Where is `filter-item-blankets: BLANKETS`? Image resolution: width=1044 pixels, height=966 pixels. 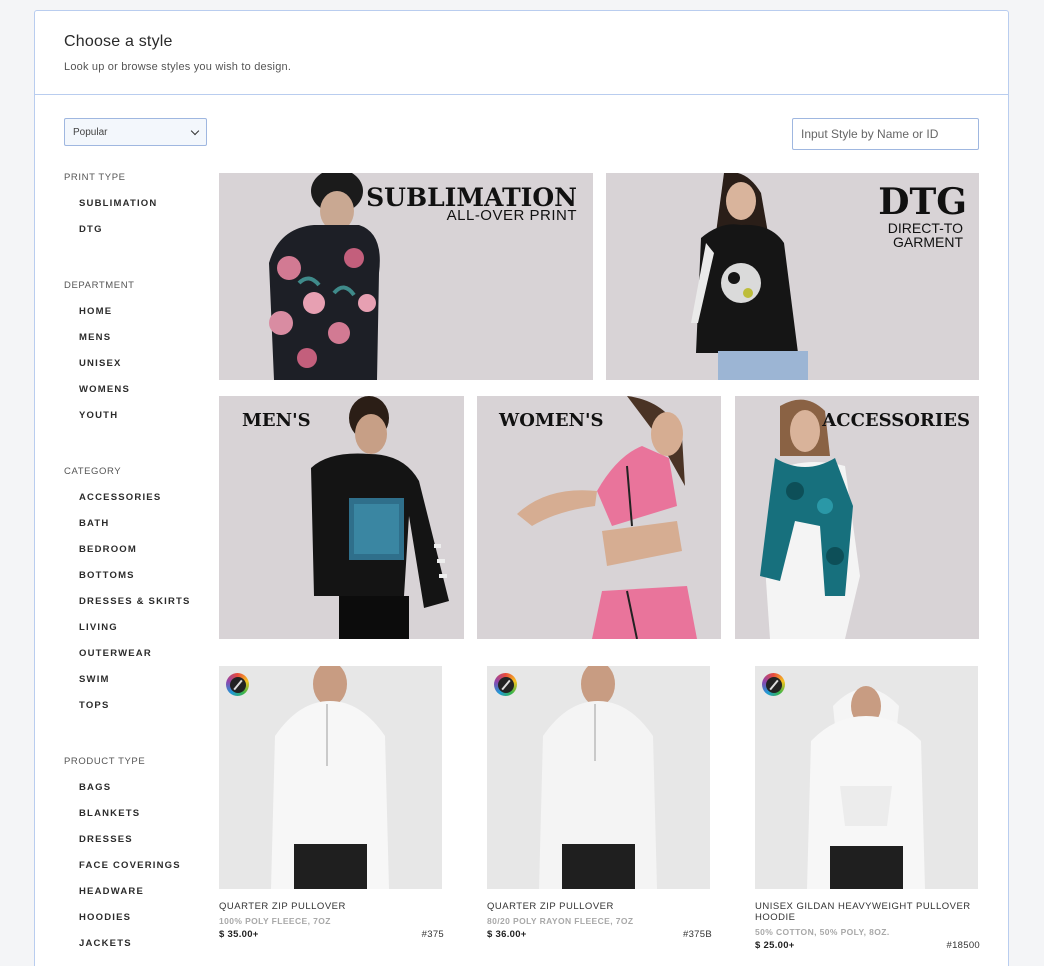
filter-item-blankets: BLANKETS is located at coordinates (139, 820).